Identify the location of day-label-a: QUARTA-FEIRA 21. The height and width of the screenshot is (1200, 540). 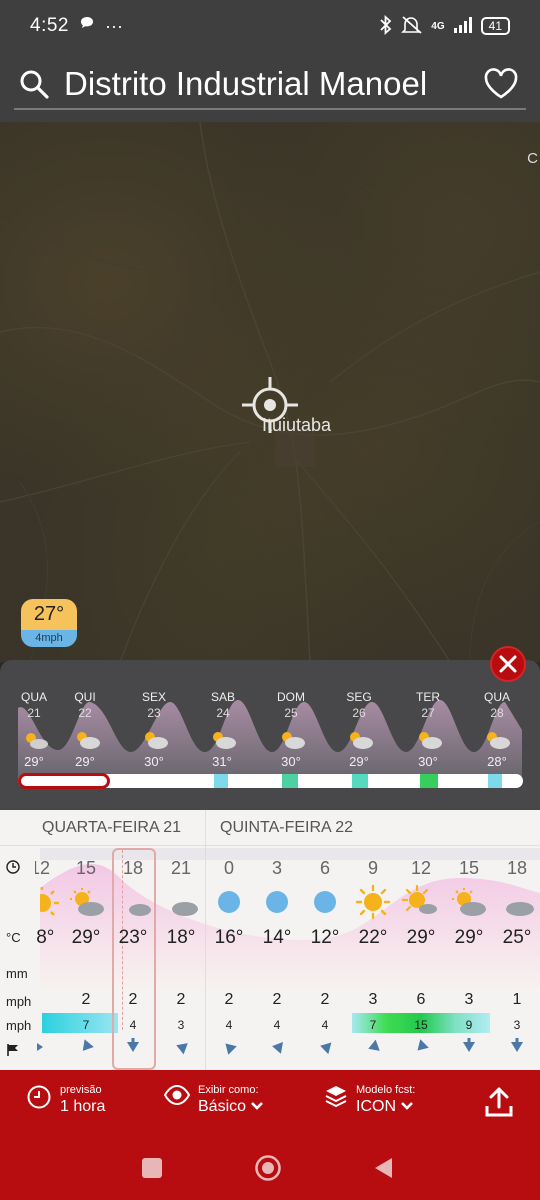
(111, 827).